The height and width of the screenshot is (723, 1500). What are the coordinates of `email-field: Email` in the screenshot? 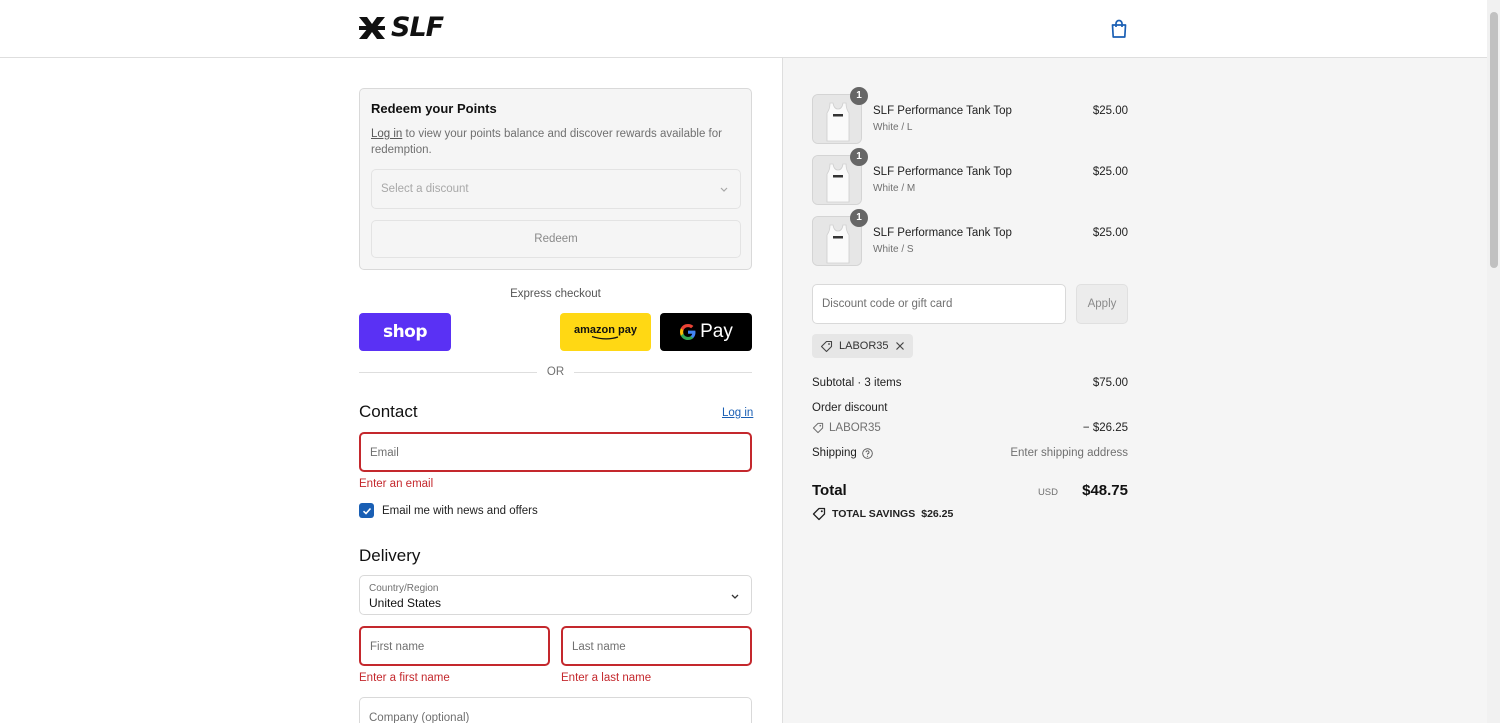 It's located at (555, 452).